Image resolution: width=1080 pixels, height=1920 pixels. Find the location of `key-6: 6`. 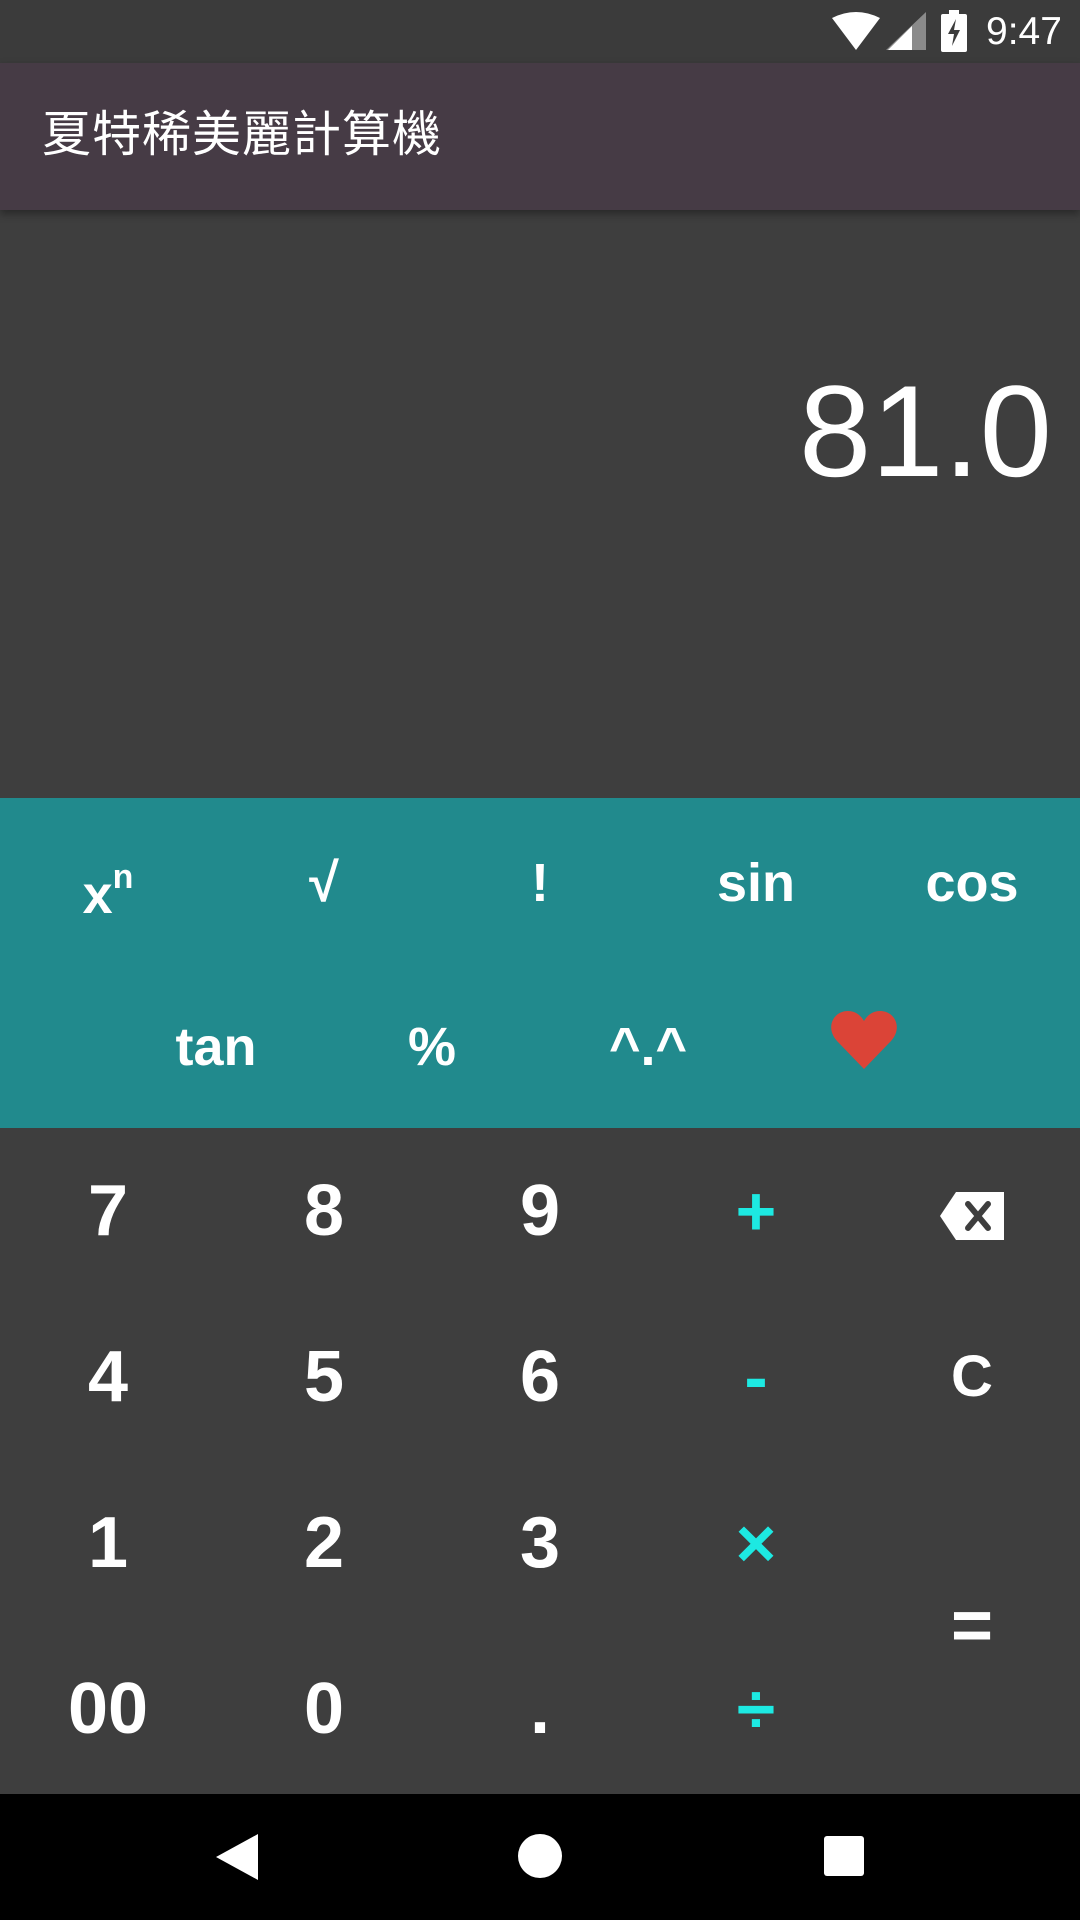

key-6: 6 is located at coordinates (540, 1377).